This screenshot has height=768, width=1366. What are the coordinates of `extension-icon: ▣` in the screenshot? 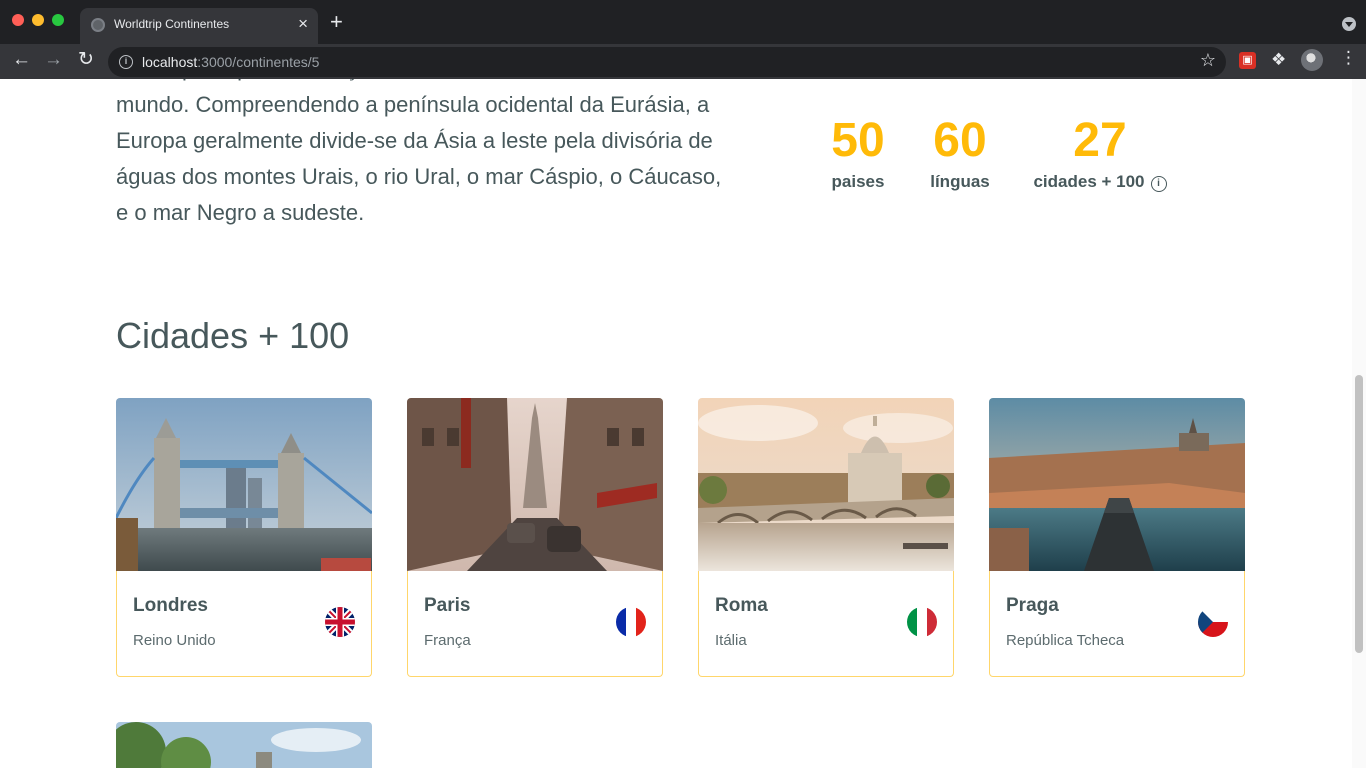 It's located at (1247, 60).